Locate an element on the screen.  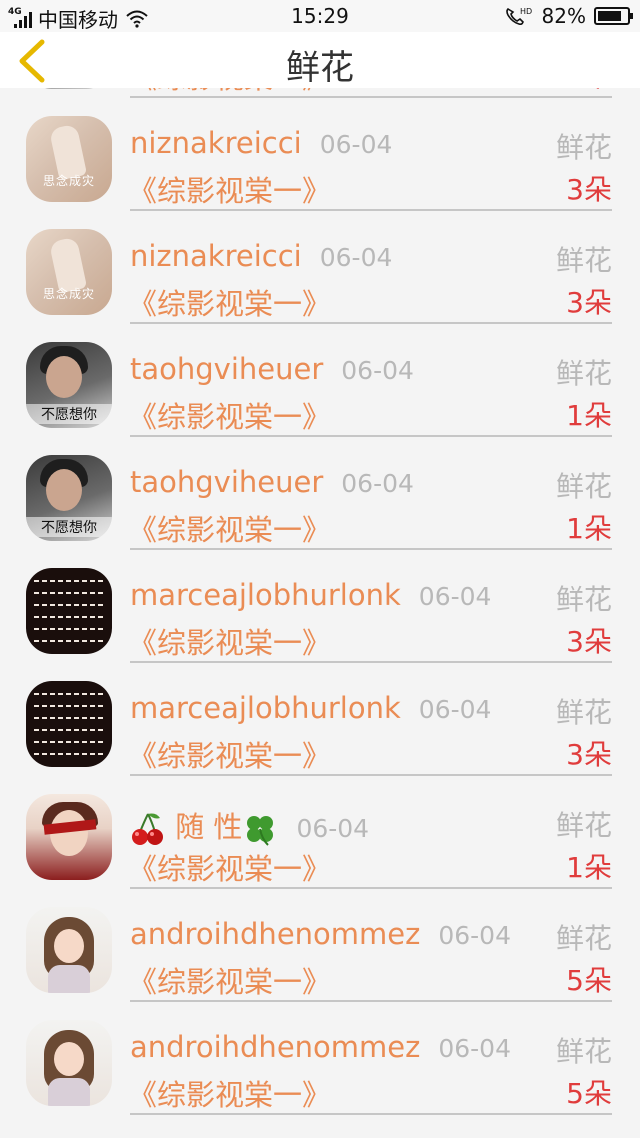
list-item: 随 性 06-04 《综影视棠一》 鲜花 1朵 is located at coordinates (320, 832).